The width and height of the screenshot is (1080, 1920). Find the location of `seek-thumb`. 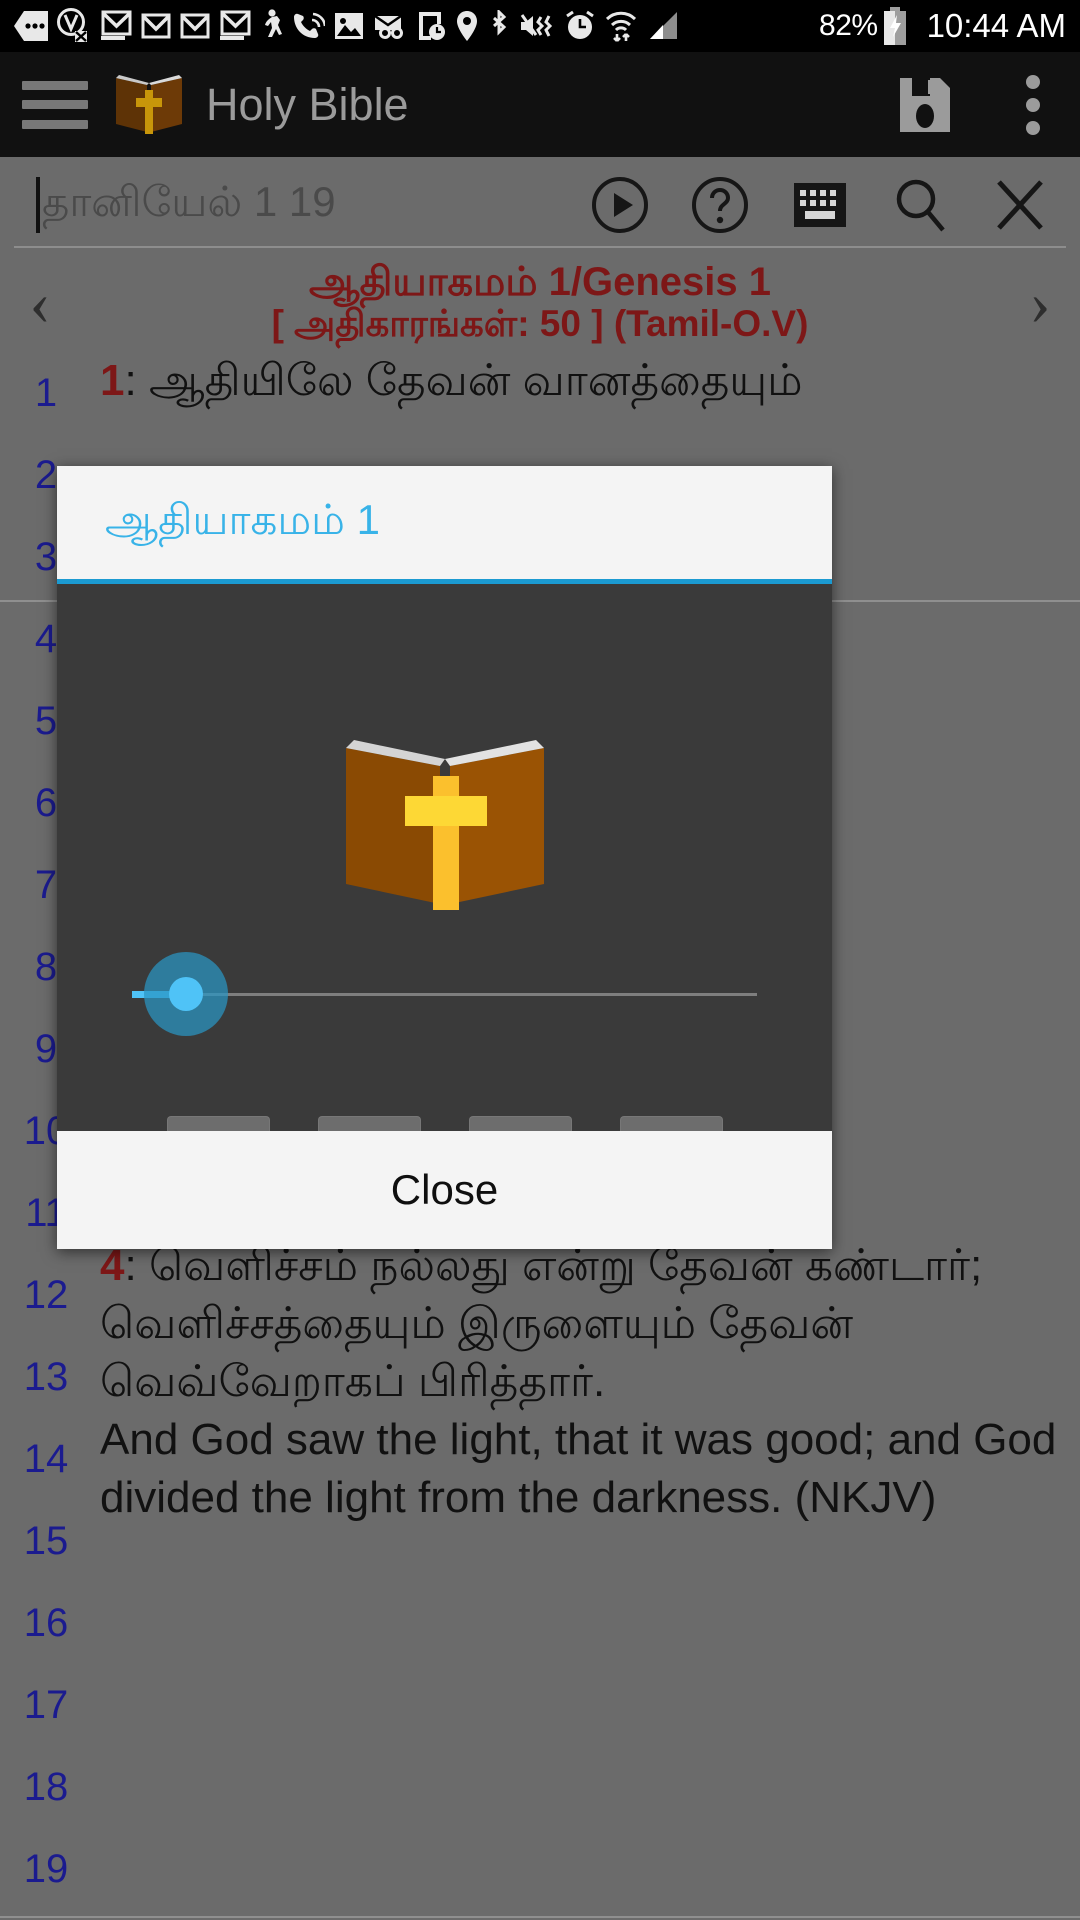

seek-thumb is located at coordinates (186, 994).